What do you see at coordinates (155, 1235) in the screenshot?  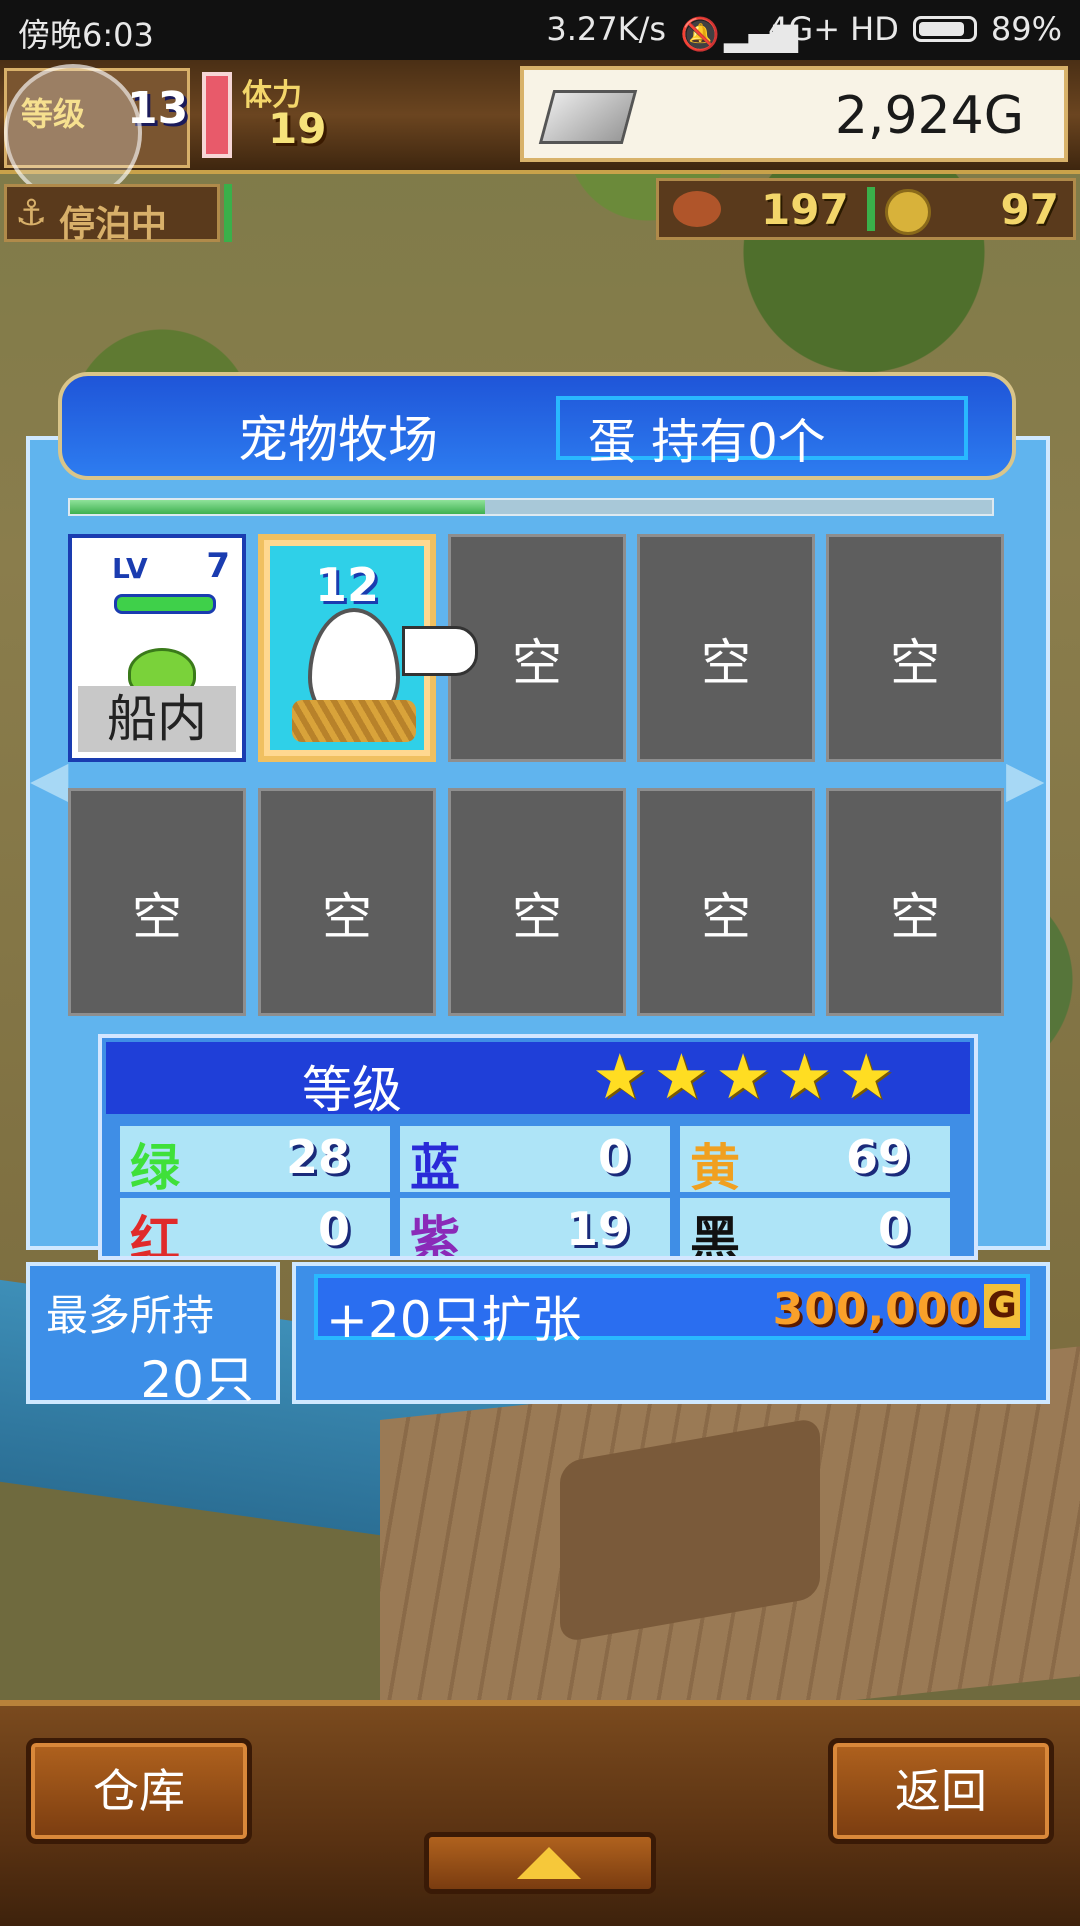 I see `stat-key: 红` at bounding box center [155, 1235].